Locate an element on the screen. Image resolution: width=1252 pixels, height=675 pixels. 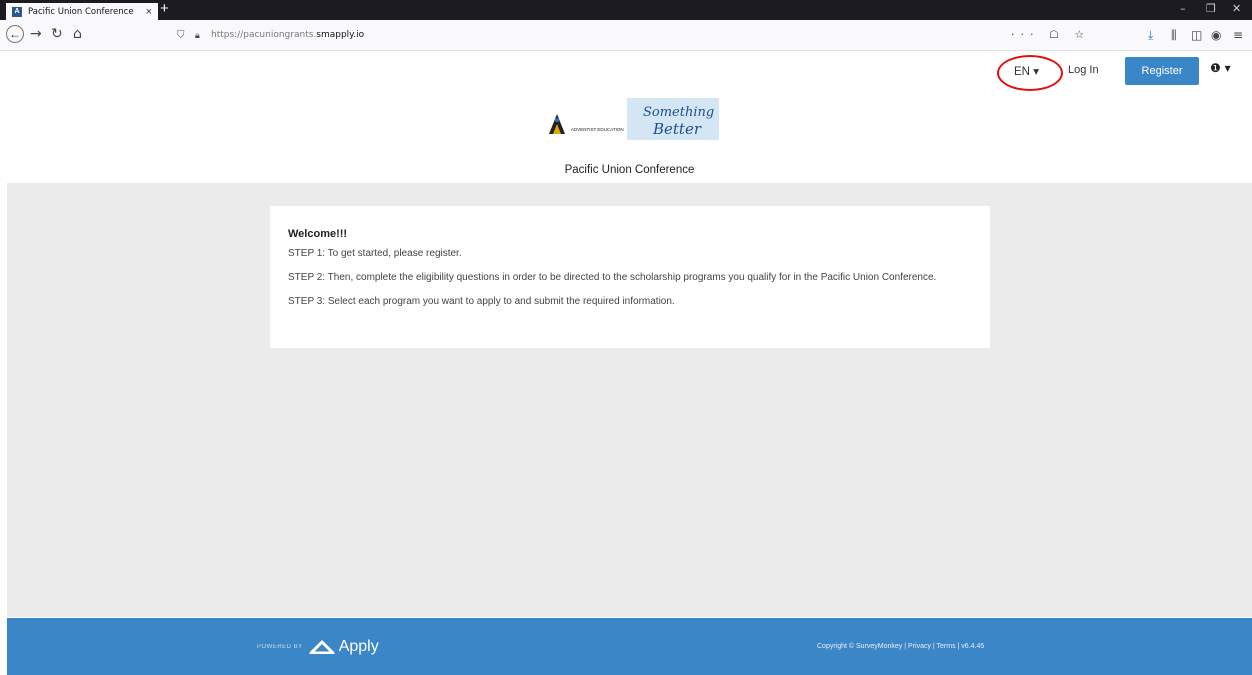
minimize-icon: – is located at coordinates (1183, 8).